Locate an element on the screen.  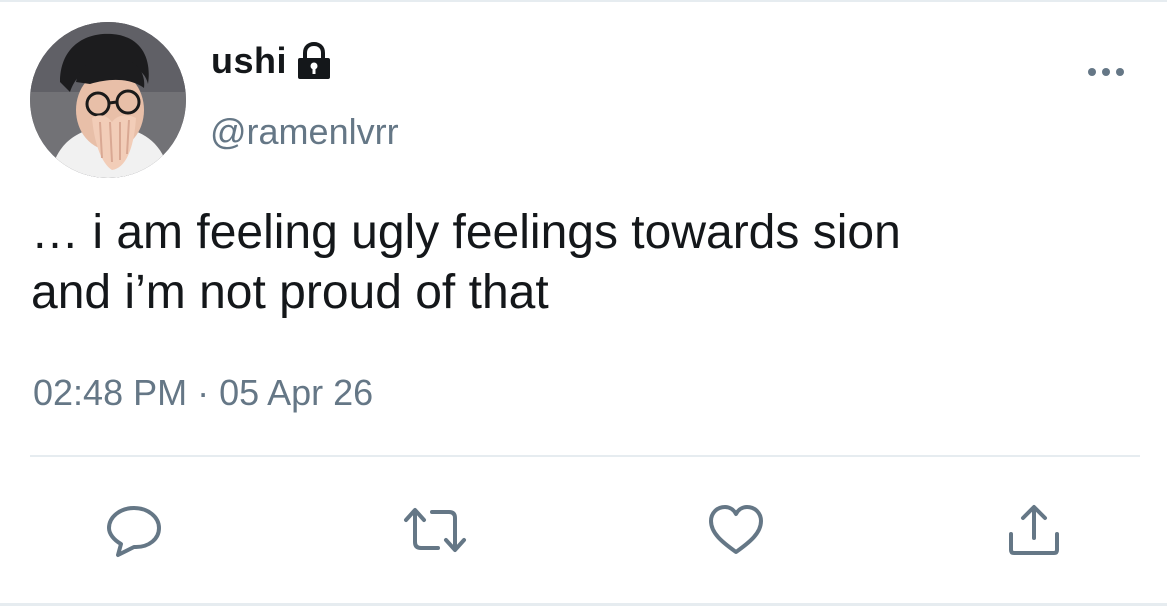
author-name-row: ushi is located at coordinates (272, 61).